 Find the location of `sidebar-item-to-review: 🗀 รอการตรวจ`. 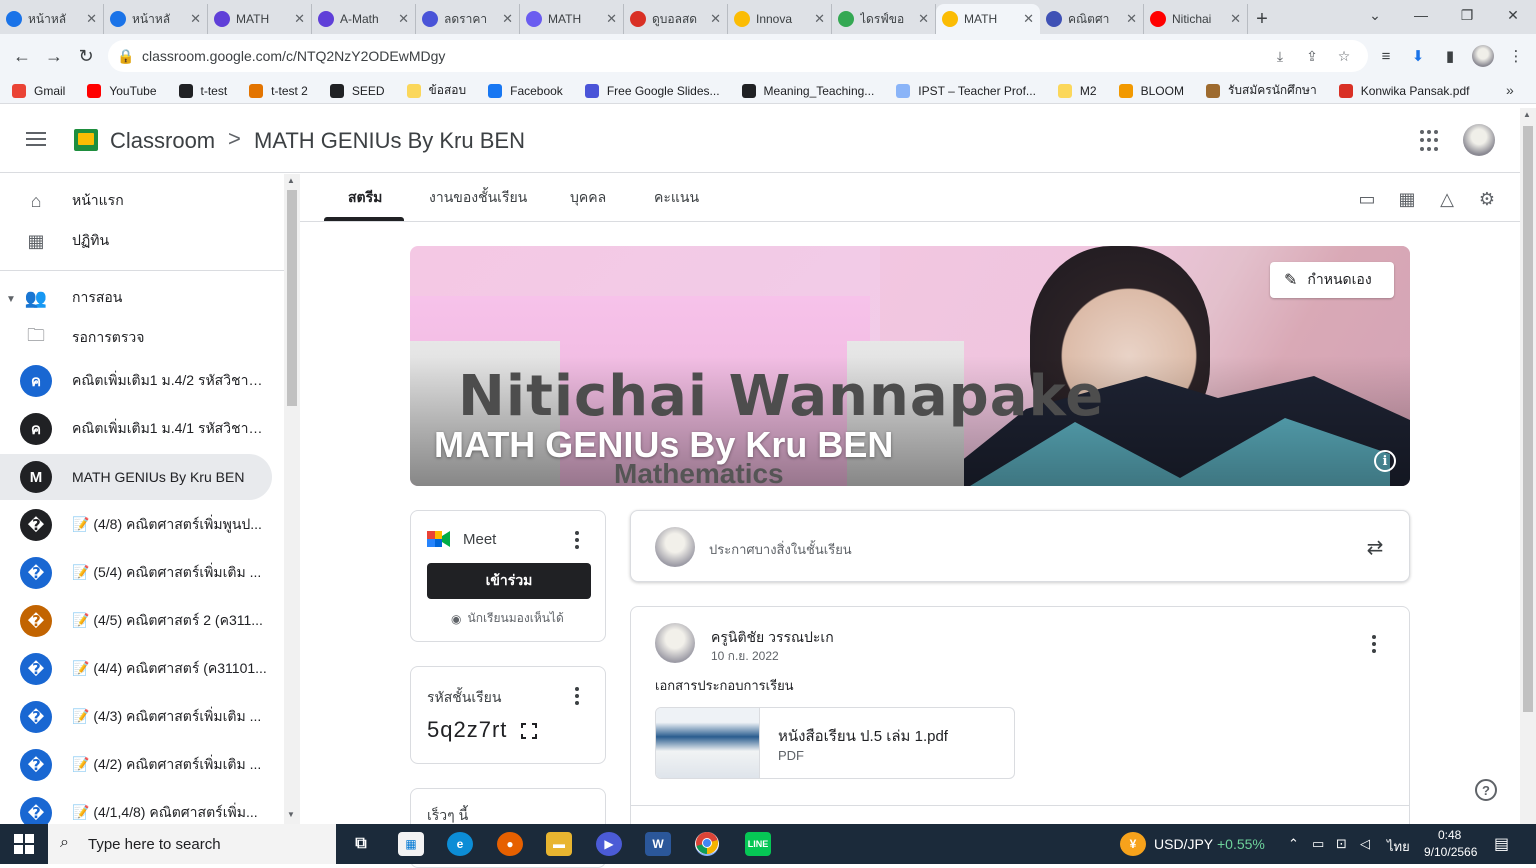

sidebar-item-to-review: 🗀 รอการตรวจ is located at coordinates (136, 338).